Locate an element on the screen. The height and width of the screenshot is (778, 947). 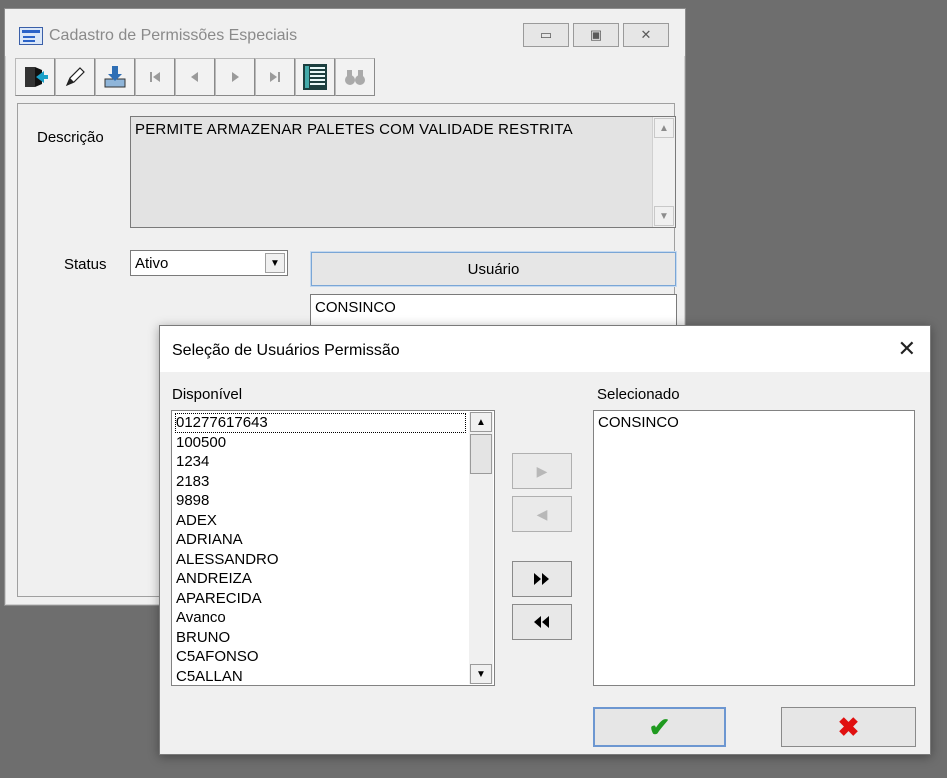
save-button is located at coordinates (115, 77).